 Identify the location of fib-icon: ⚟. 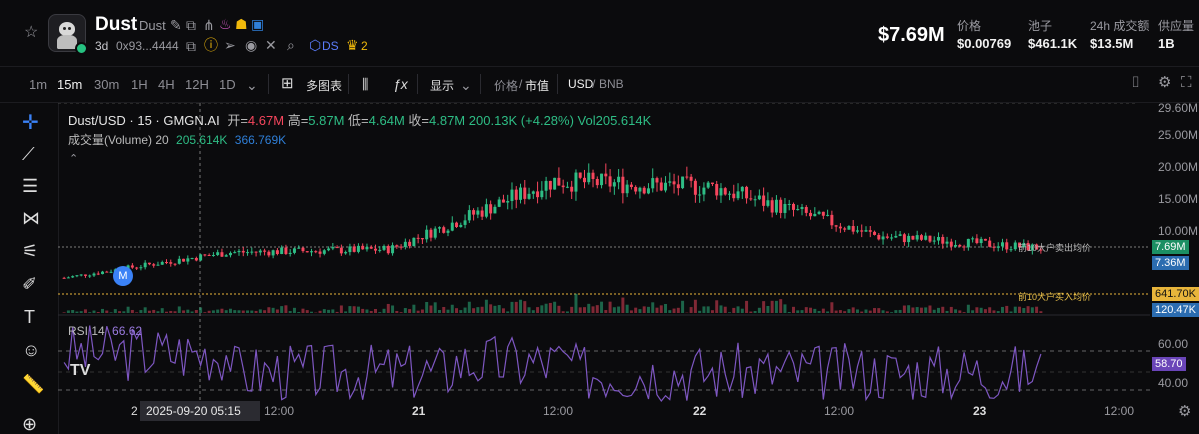
(30, 251).